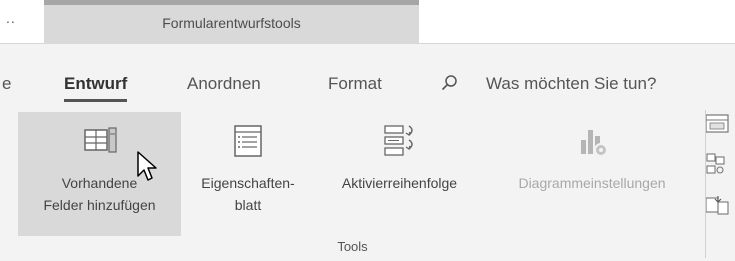 This screenshot has width=735, height=261. Describe the element at coordinates (11, 18) in the screenshot. I see `overflow-ellipsis: ..` at that location.